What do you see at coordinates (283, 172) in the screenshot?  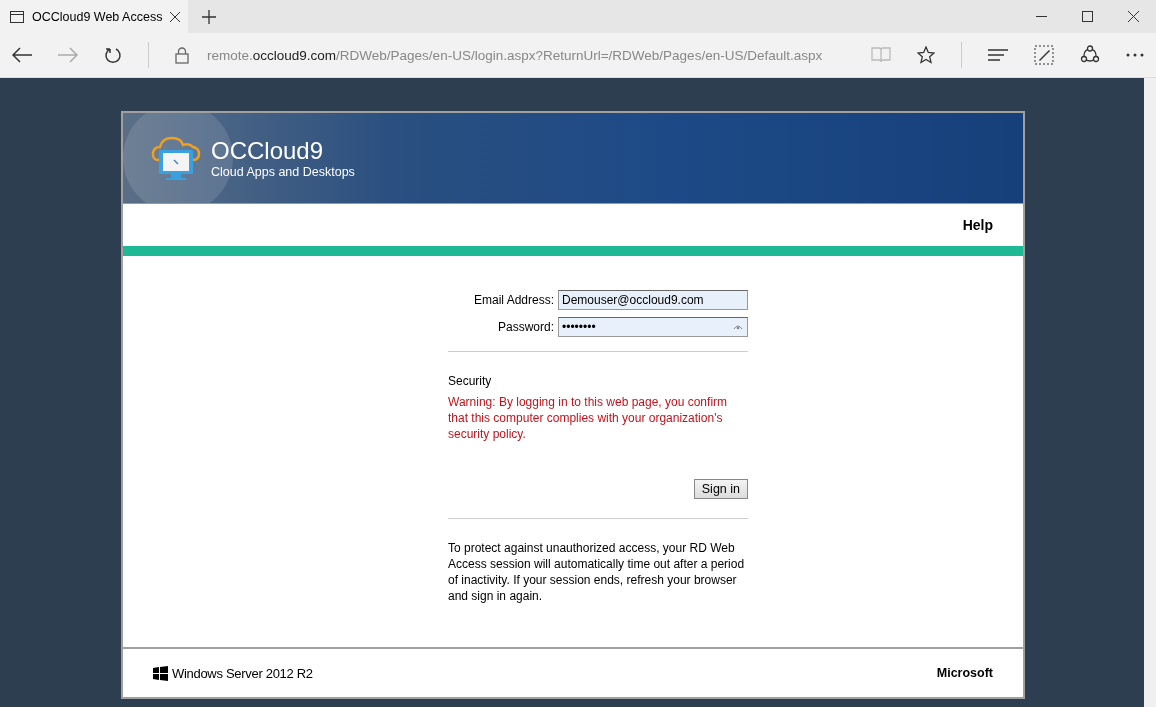 I see `site-subtitle: Cloud Apps and Desktops` at bounding box center [283, 172].